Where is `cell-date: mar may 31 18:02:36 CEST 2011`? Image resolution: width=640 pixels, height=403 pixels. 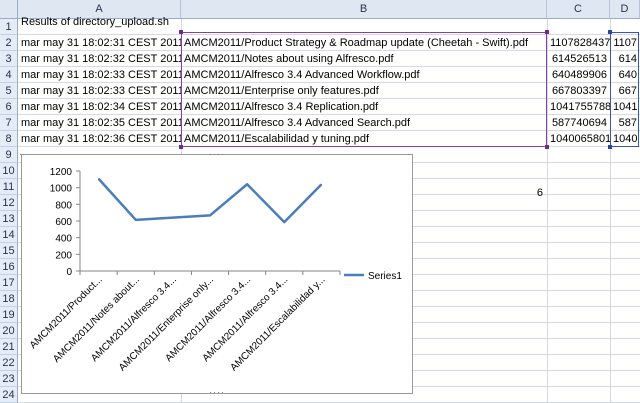
cell-date: mar may 31 18:02:36 CEST 2011 is located at coordinates (99, 139).